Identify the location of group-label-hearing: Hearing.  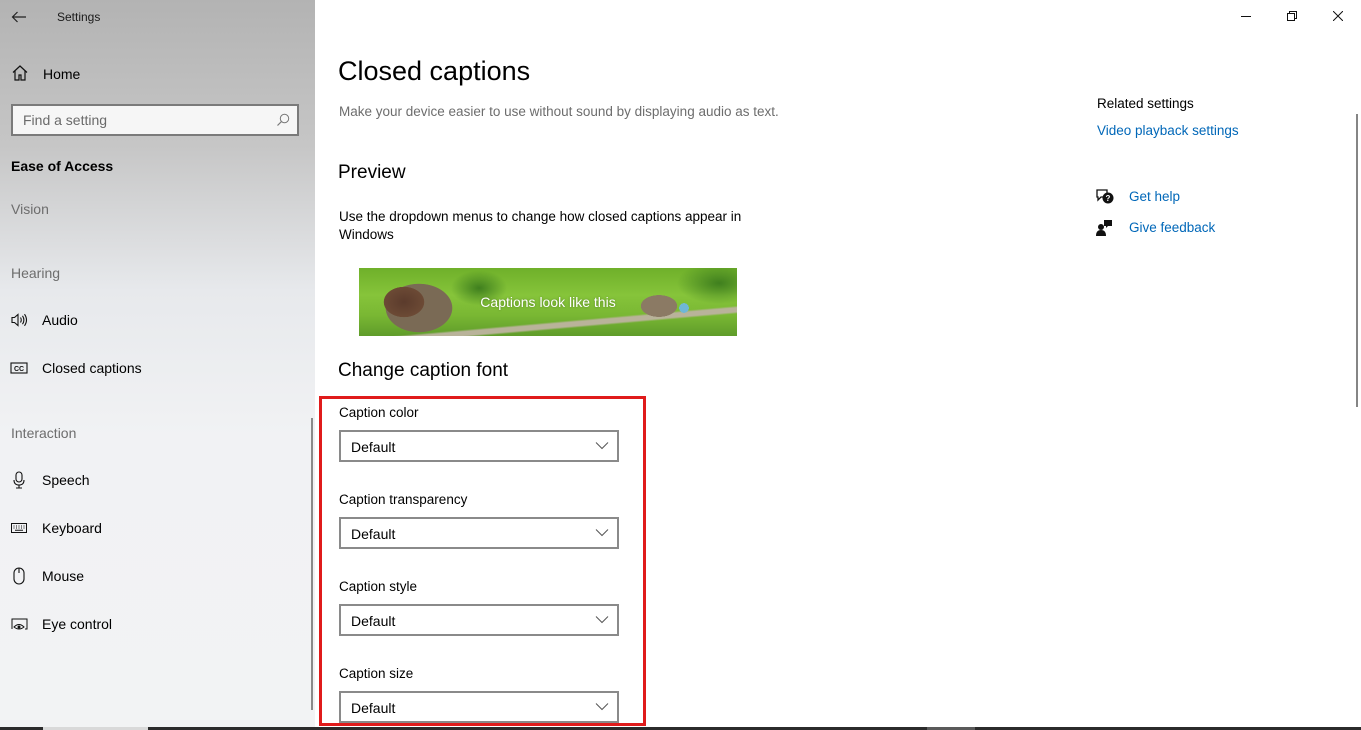
(36, 273).